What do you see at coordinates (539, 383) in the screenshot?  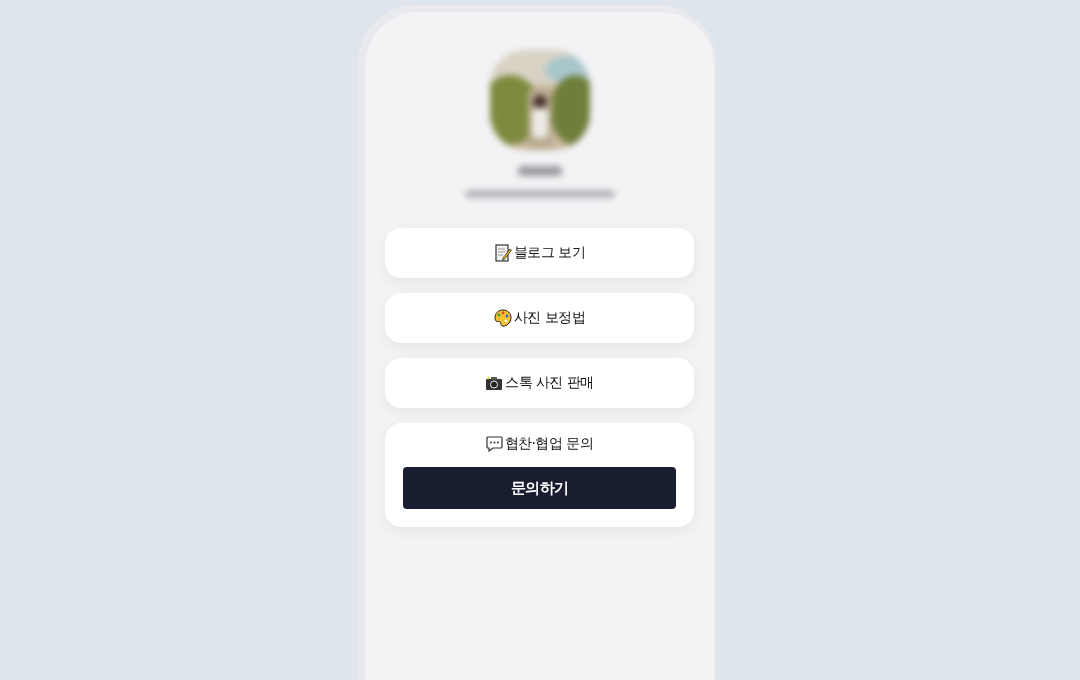 I see `link-button: 스톡 사진 판매` at bounding box center [539, 383].